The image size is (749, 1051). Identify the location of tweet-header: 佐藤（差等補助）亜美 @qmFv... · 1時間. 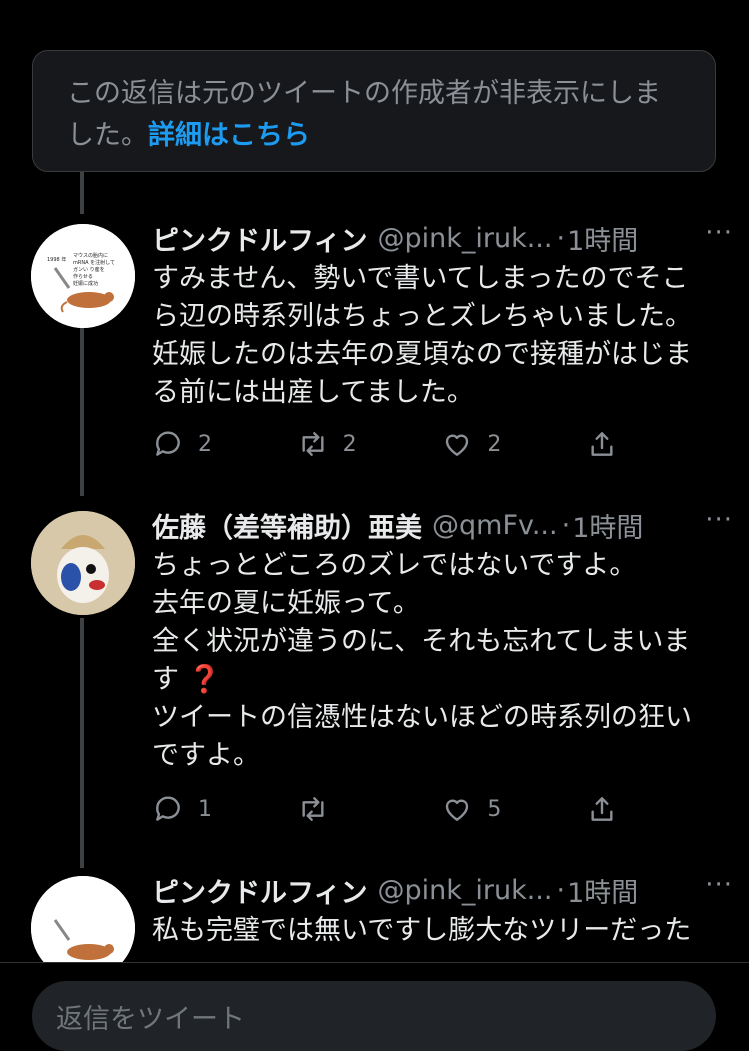
(437, 525).